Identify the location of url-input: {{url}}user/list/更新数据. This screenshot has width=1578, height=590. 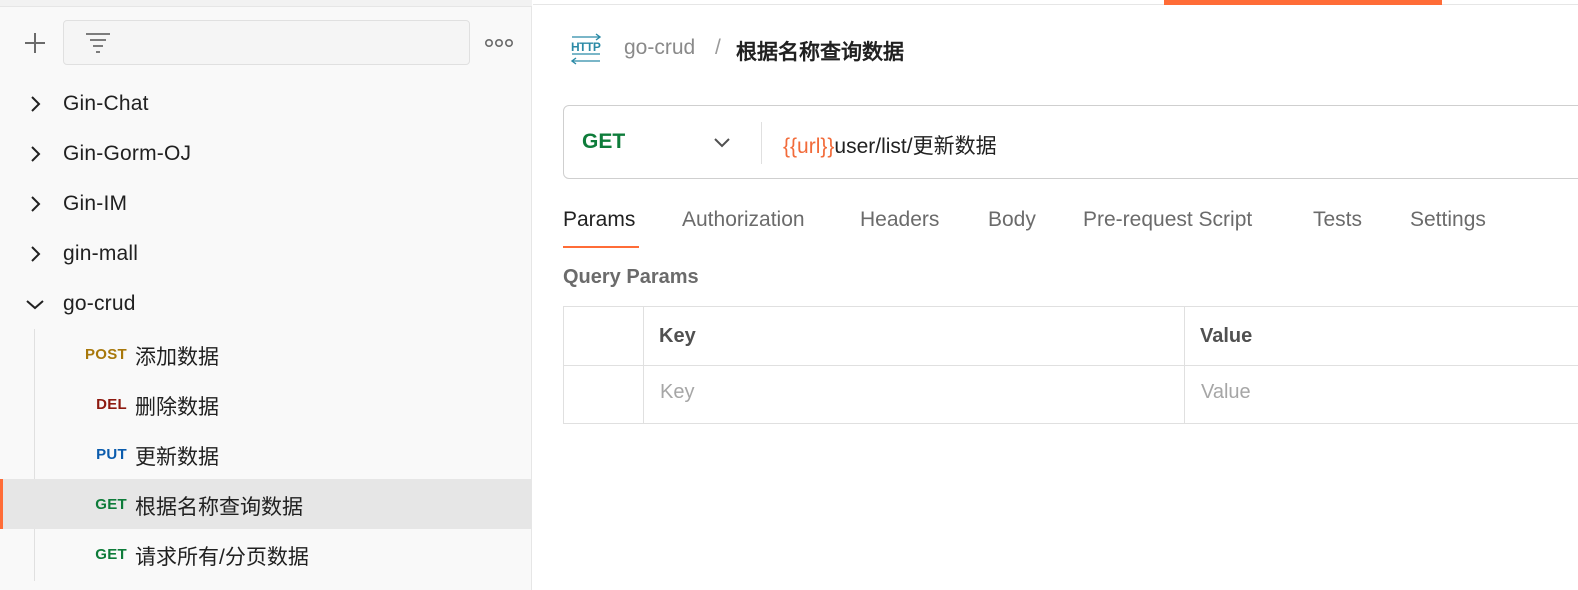
(890, 145).